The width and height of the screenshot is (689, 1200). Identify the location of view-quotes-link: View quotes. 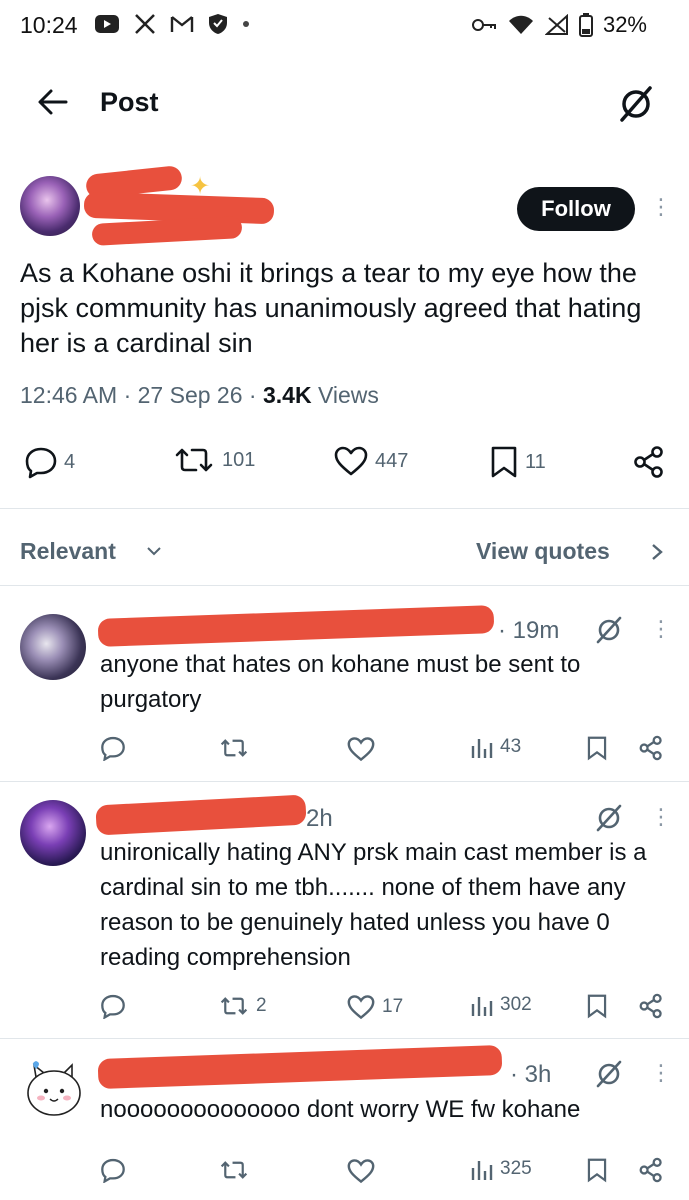
(543, 551).